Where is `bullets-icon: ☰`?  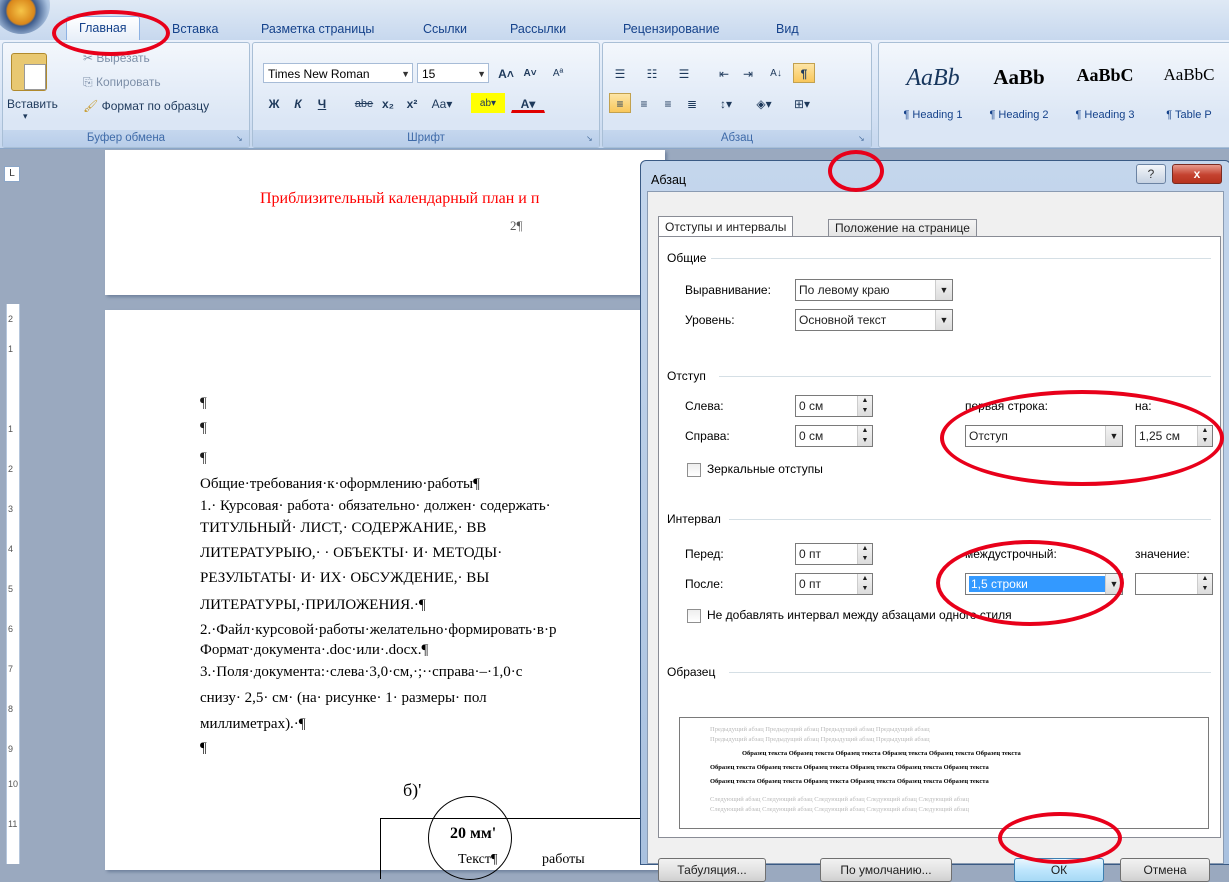 bullets-icon: ☰ is located at coordinates (620, 73).